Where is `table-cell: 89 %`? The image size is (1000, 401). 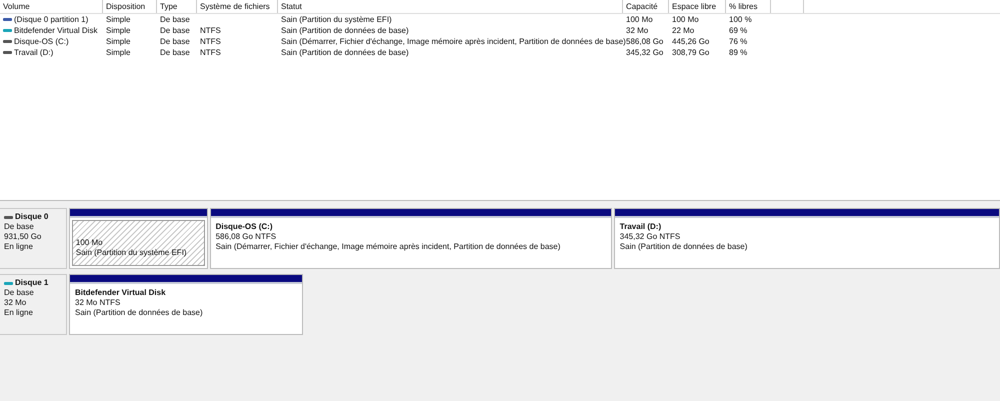
table-cell: 89 % is located at coordinates (738, 52).